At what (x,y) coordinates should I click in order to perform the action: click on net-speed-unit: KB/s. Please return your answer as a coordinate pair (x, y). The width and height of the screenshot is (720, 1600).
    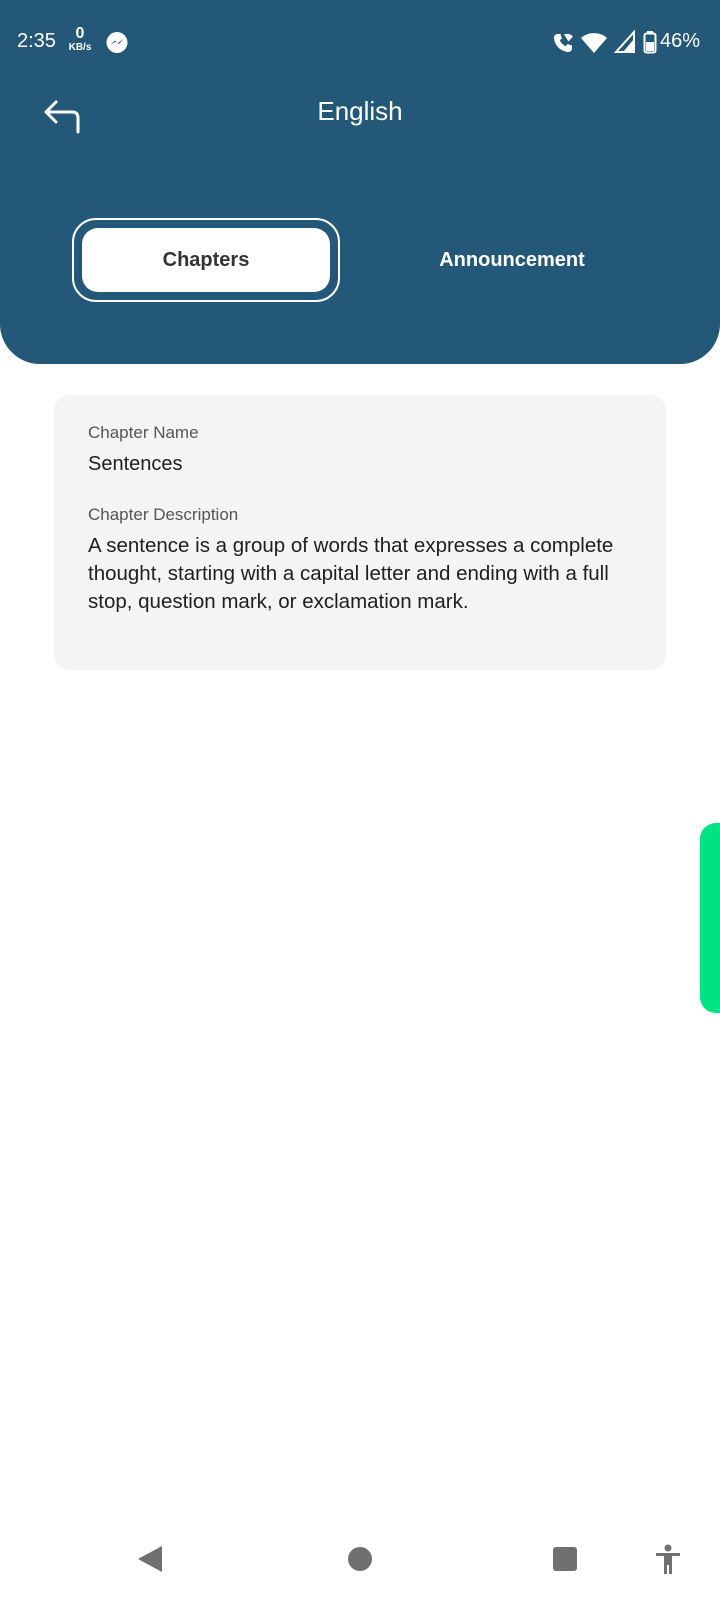
    Looking at the image, I should click on (80, 47).